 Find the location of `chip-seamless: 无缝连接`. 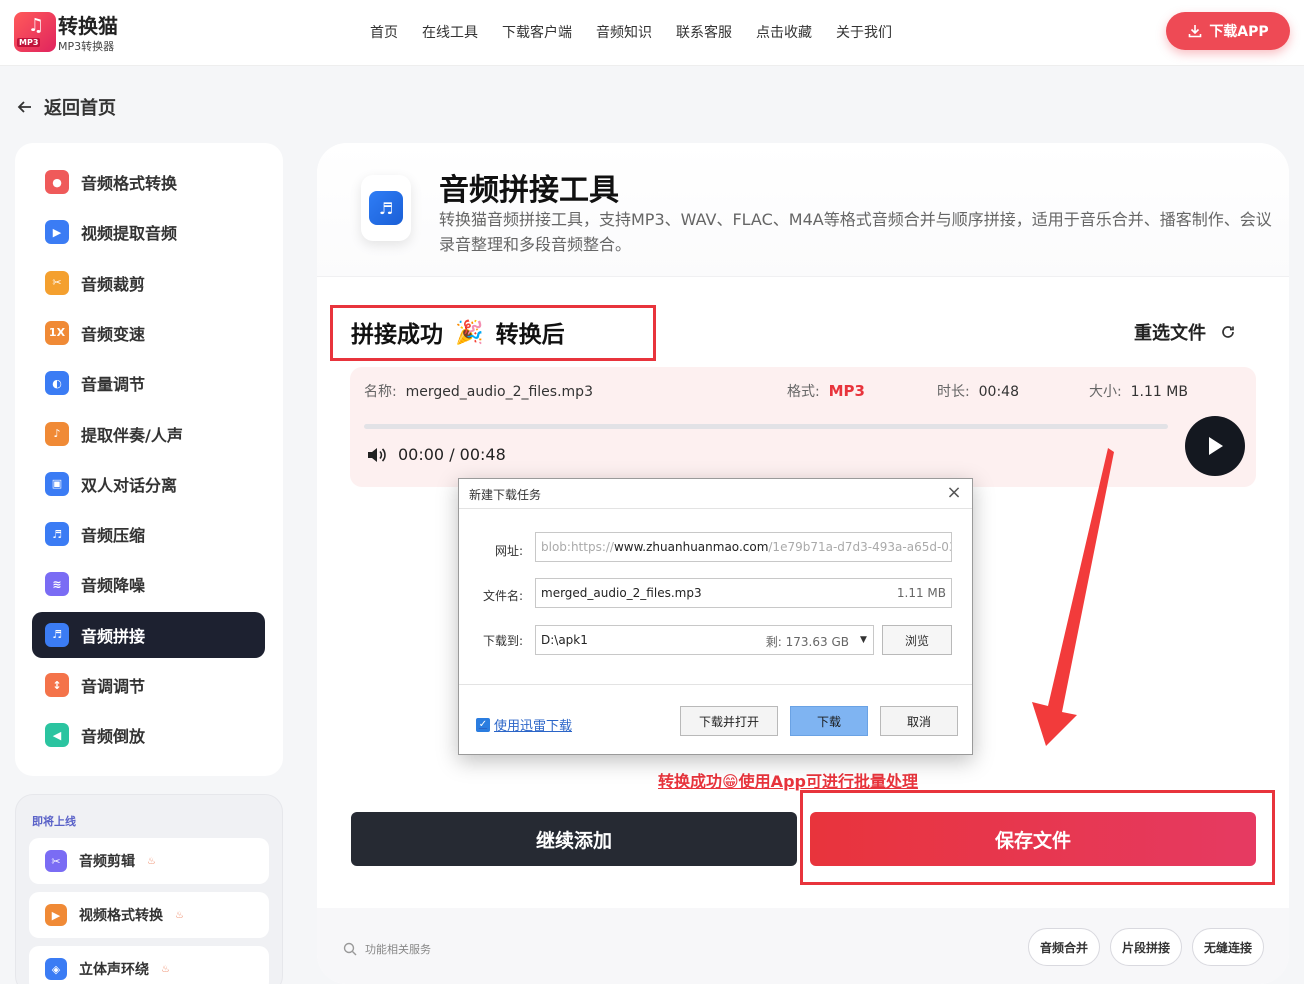

chip-seamless: 无缝连接 is located at coordinates (1228, 947).